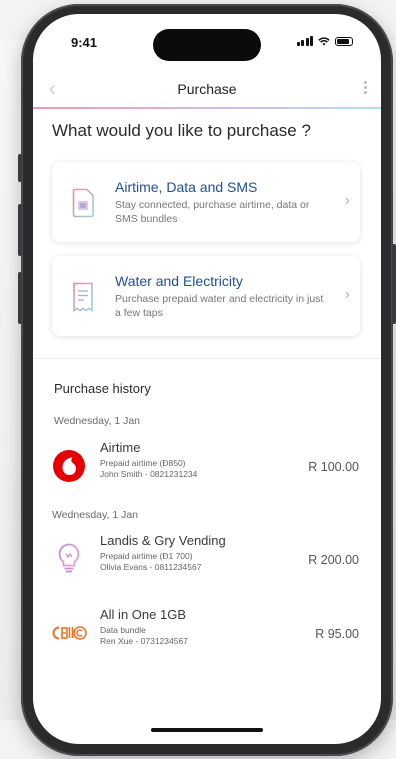  What do you see at coordinates (365, 87) in the screenshot?
I see `more-options-icon` at bounding box center [365, 87].